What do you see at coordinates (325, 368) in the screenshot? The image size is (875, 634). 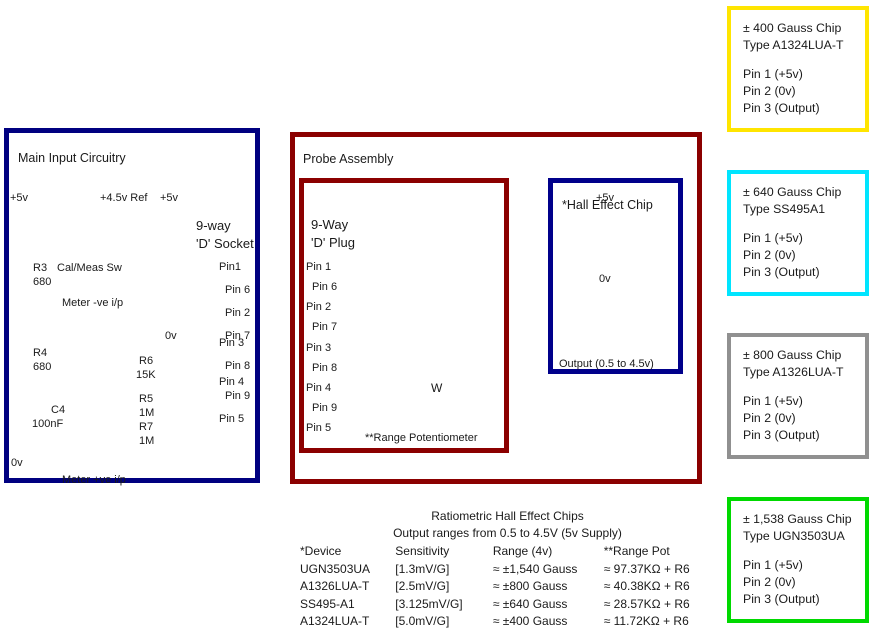 I see `plug-pin-label-8: Pin 8` at bounding box center [325, 368].